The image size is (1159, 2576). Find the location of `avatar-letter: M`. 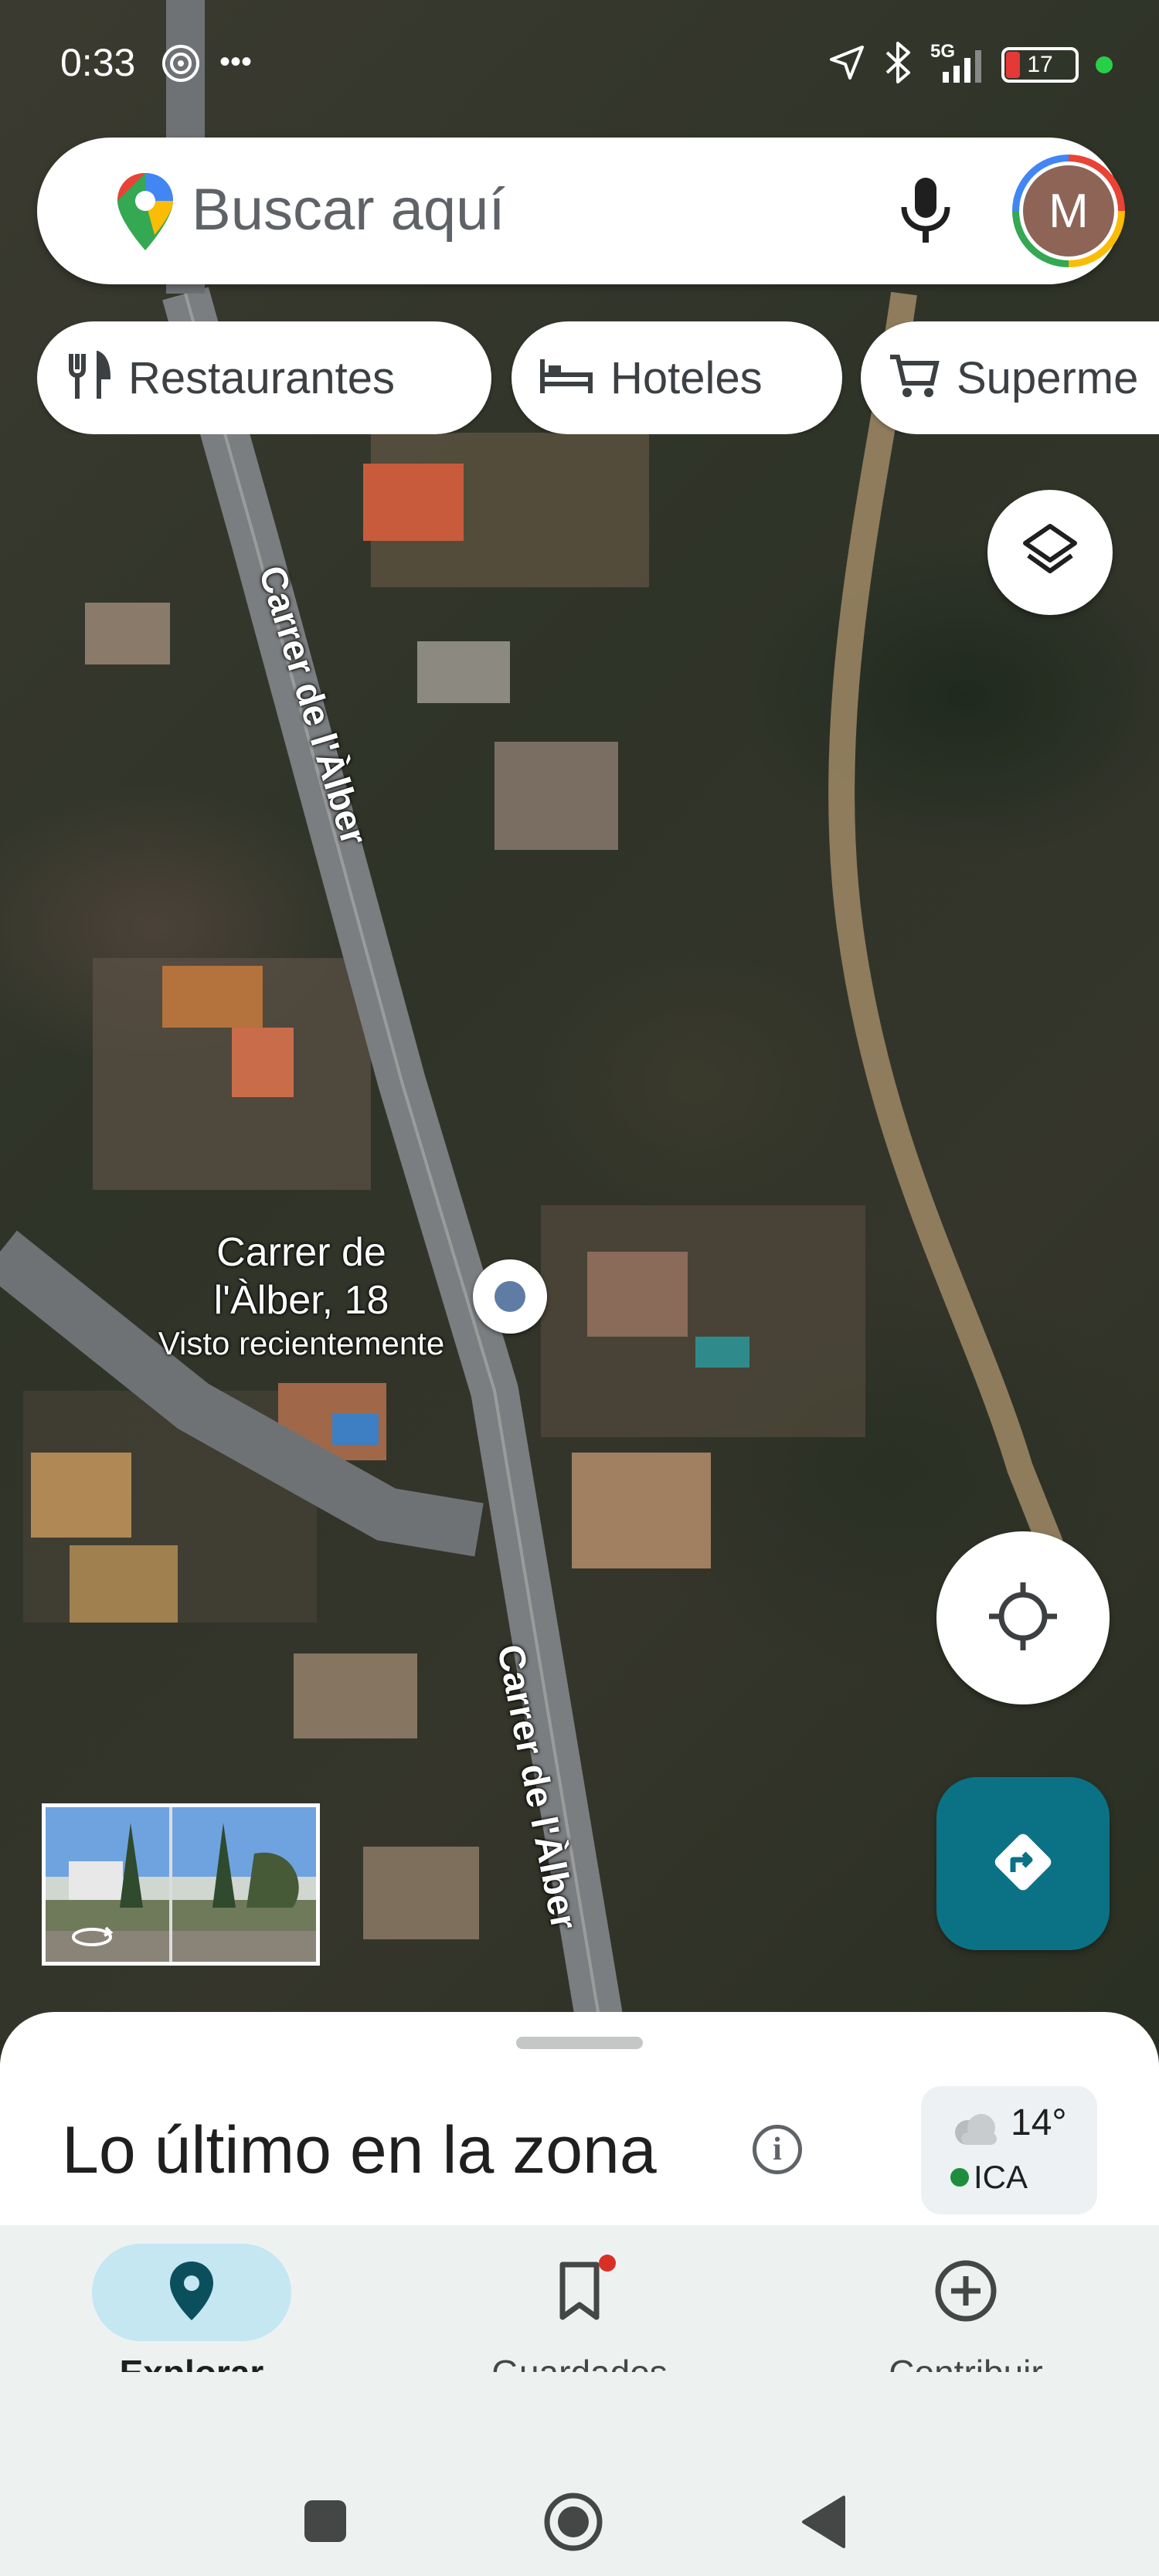

avatar-letter: M is located at coordinates (1068, 211).